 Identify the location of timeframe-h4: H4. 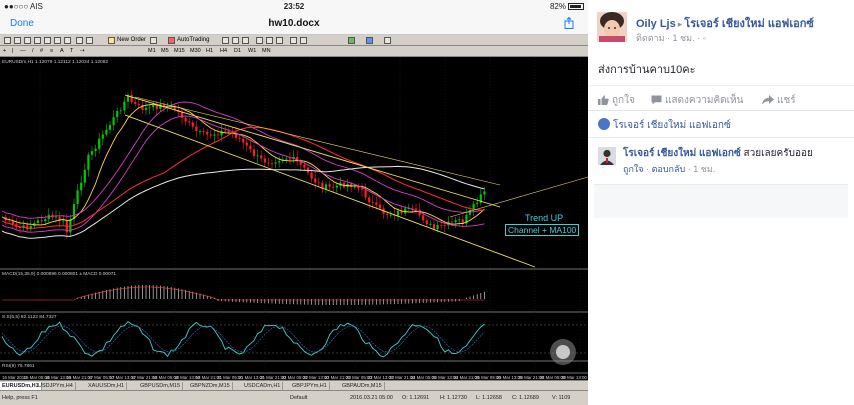
(223, 51).